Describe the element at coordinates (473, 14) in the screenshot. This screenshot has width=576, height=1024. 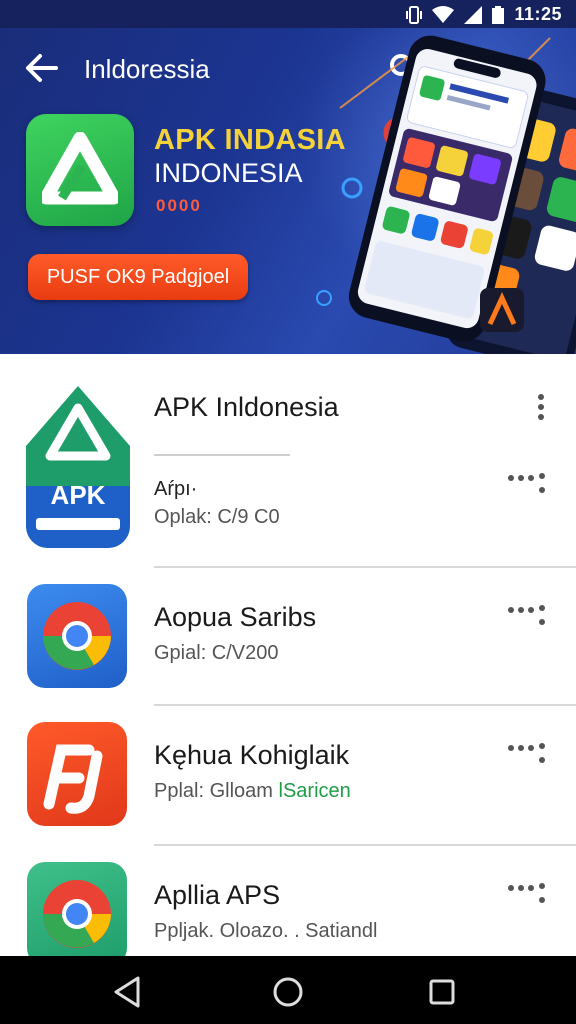
I see `signal-icon` at that location.